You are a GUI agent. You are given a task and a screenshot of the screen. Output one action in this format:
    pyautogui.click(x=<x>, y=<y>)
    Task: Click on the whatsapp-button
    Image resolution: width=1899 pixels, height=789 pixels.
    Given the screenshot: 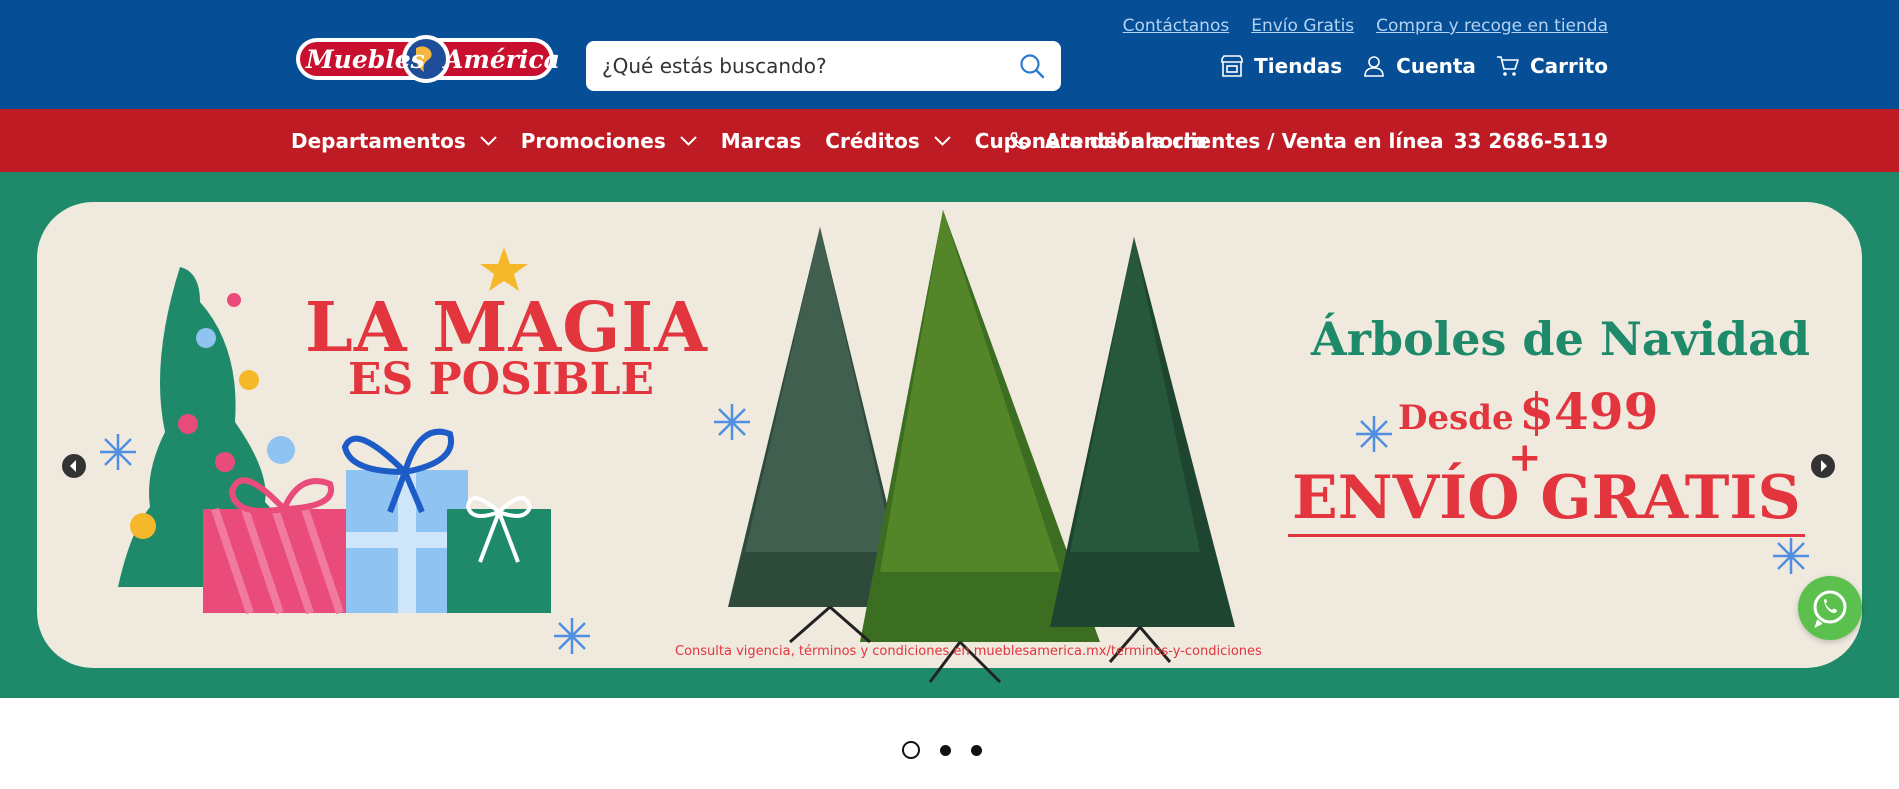 What is the action you would take?
    pyautogui.click(x=1830, y=608)
    